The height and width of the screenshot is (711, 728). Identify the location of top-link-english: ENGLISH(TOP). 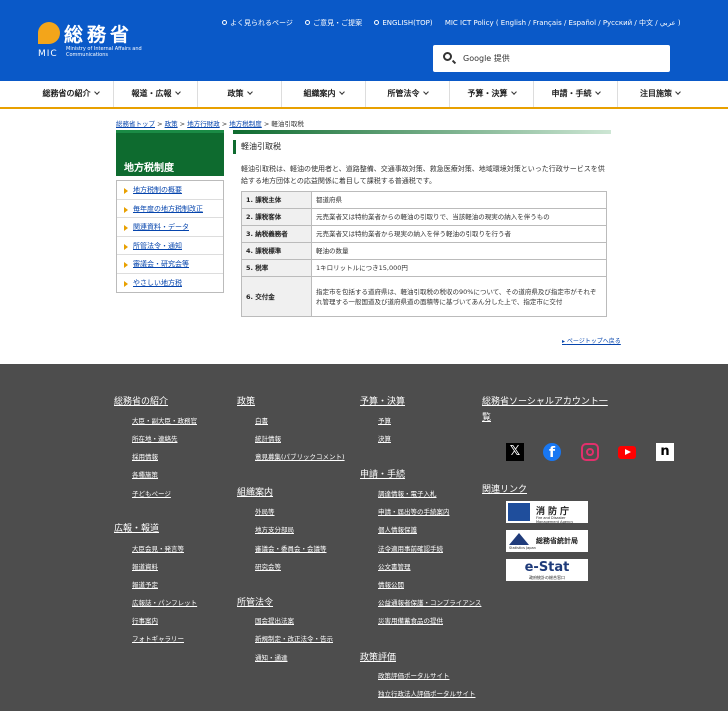
(403, 23).